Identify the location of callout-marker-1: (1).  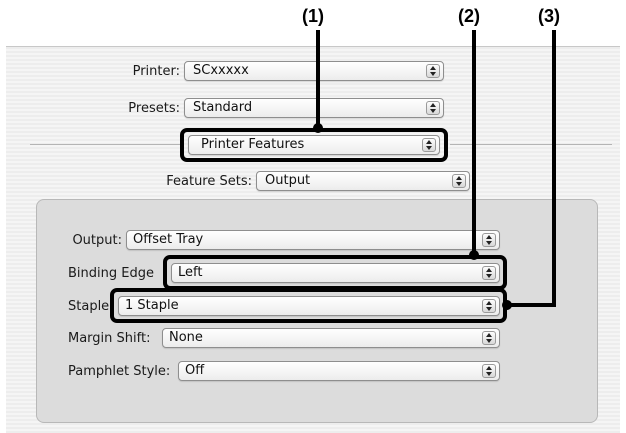
(313, 16).